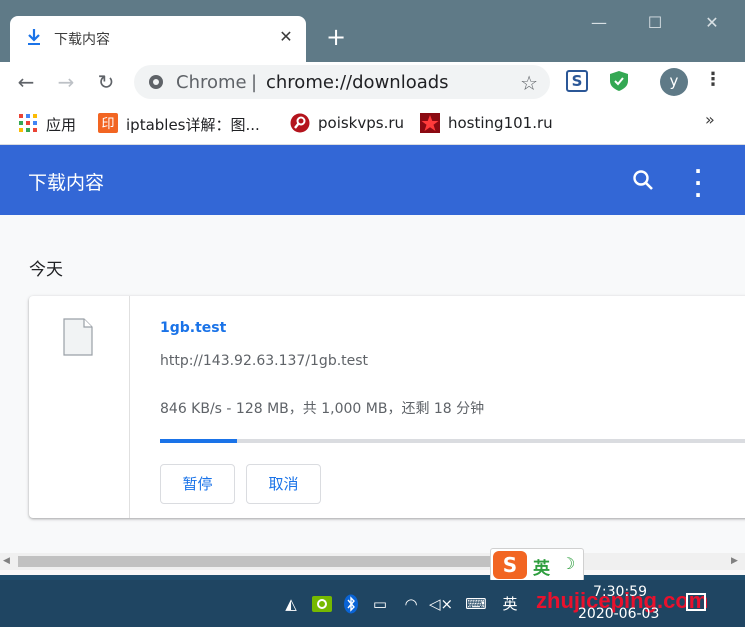 The width and height of the screenshot is (745, 627). What do you see at coordinates (106, 82) in the screenshot?
I see `reload-button: ↻` at bounding box center [106, 82].